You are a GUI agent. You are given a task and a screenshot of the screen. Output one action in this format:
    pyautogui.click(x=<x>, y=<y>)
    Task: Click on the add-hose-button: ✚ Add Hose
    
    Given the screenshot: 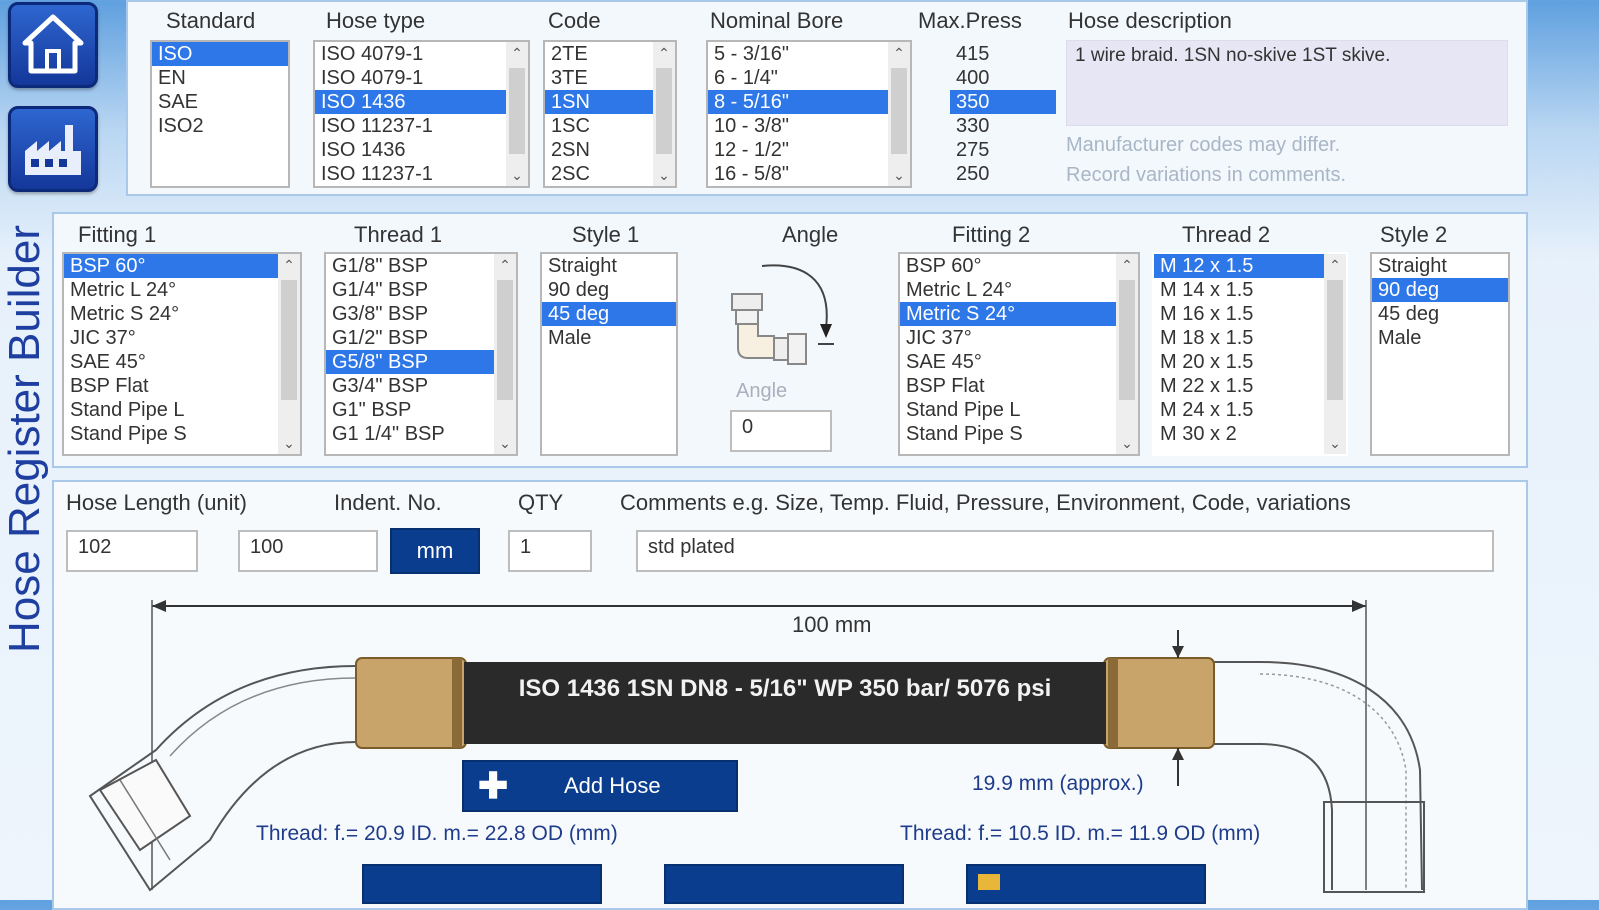 What is the action you would take?
    pyautogui.click(x=600, y=786)
    